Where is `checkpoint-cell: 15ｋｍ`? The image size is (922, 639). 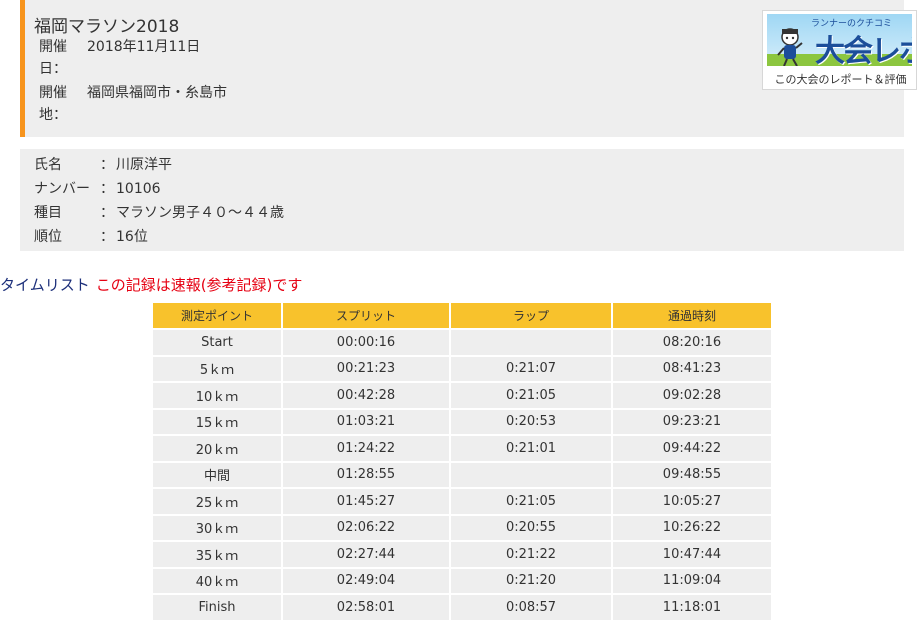 checkpoint-cell: 15ｋｍ is located at coordinates (217, 421).